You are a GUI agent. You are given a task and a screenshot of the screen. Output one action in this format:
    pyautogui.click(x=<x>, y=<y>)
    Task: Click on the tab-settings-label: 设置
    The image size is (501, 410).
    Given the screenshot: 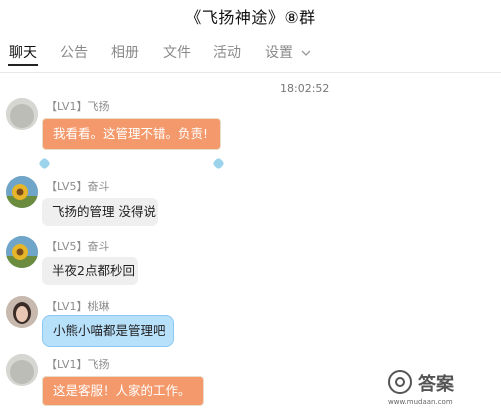 What is the action you would take?
    pyautogui.click(x=279, y=53)
    